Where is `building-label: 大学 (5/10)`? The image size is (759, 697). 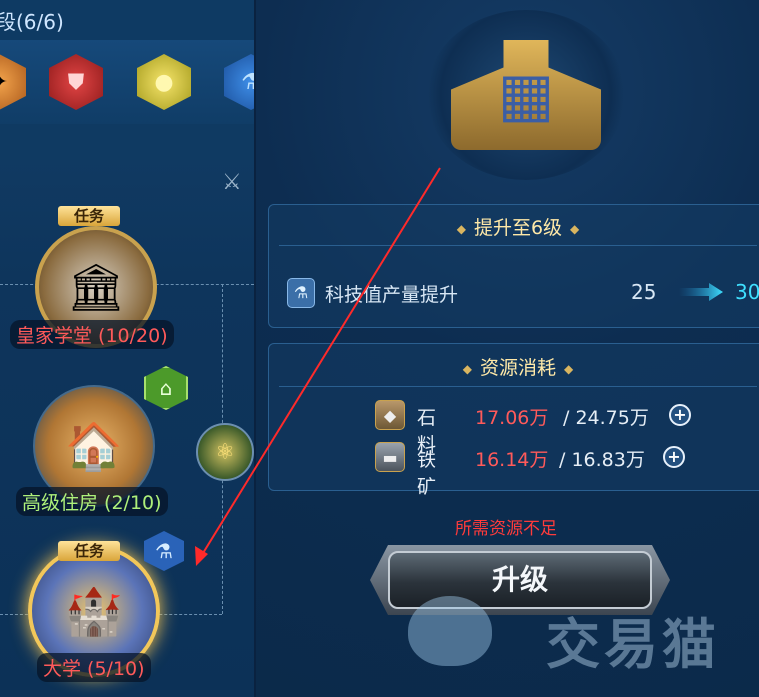
building-label: 大学 (5/10) is located at coordinates (94, 667).